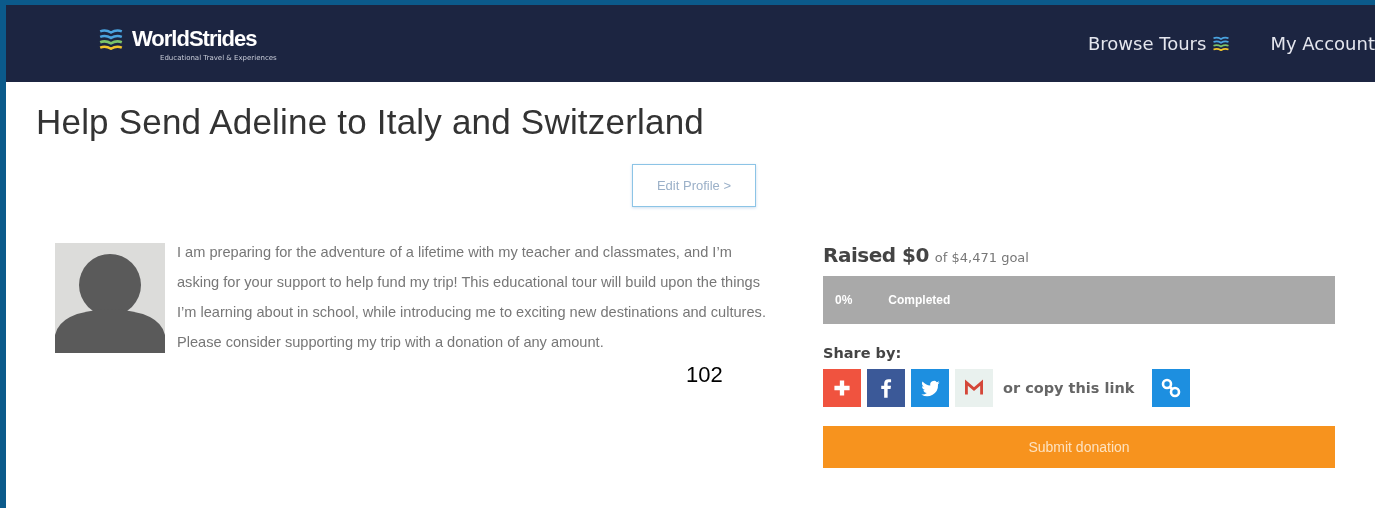 This screenshot has width=1375, height=508. I want to click on email-share-button, so click(974, 388).